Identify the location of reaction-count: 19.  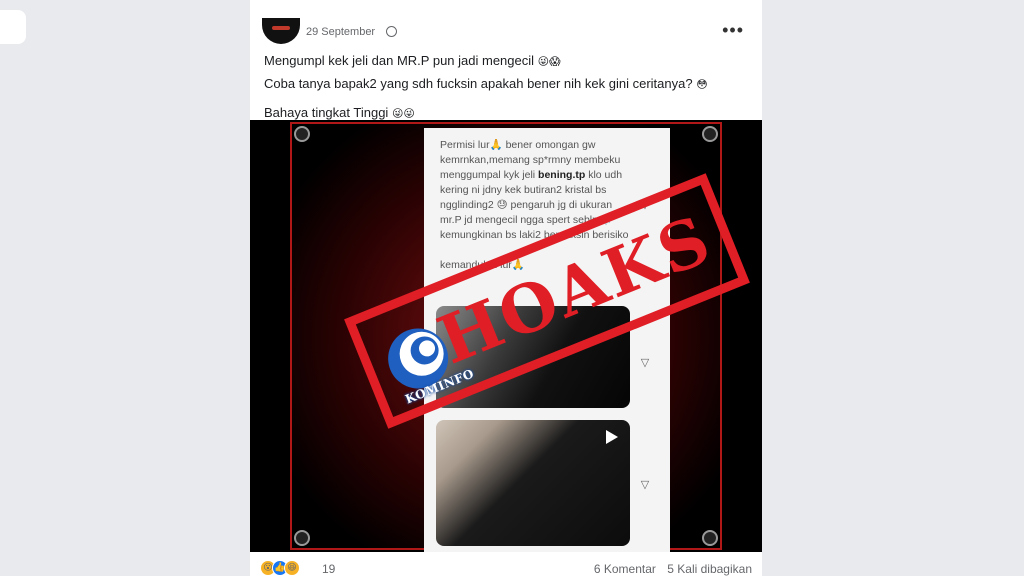
(328, 569).